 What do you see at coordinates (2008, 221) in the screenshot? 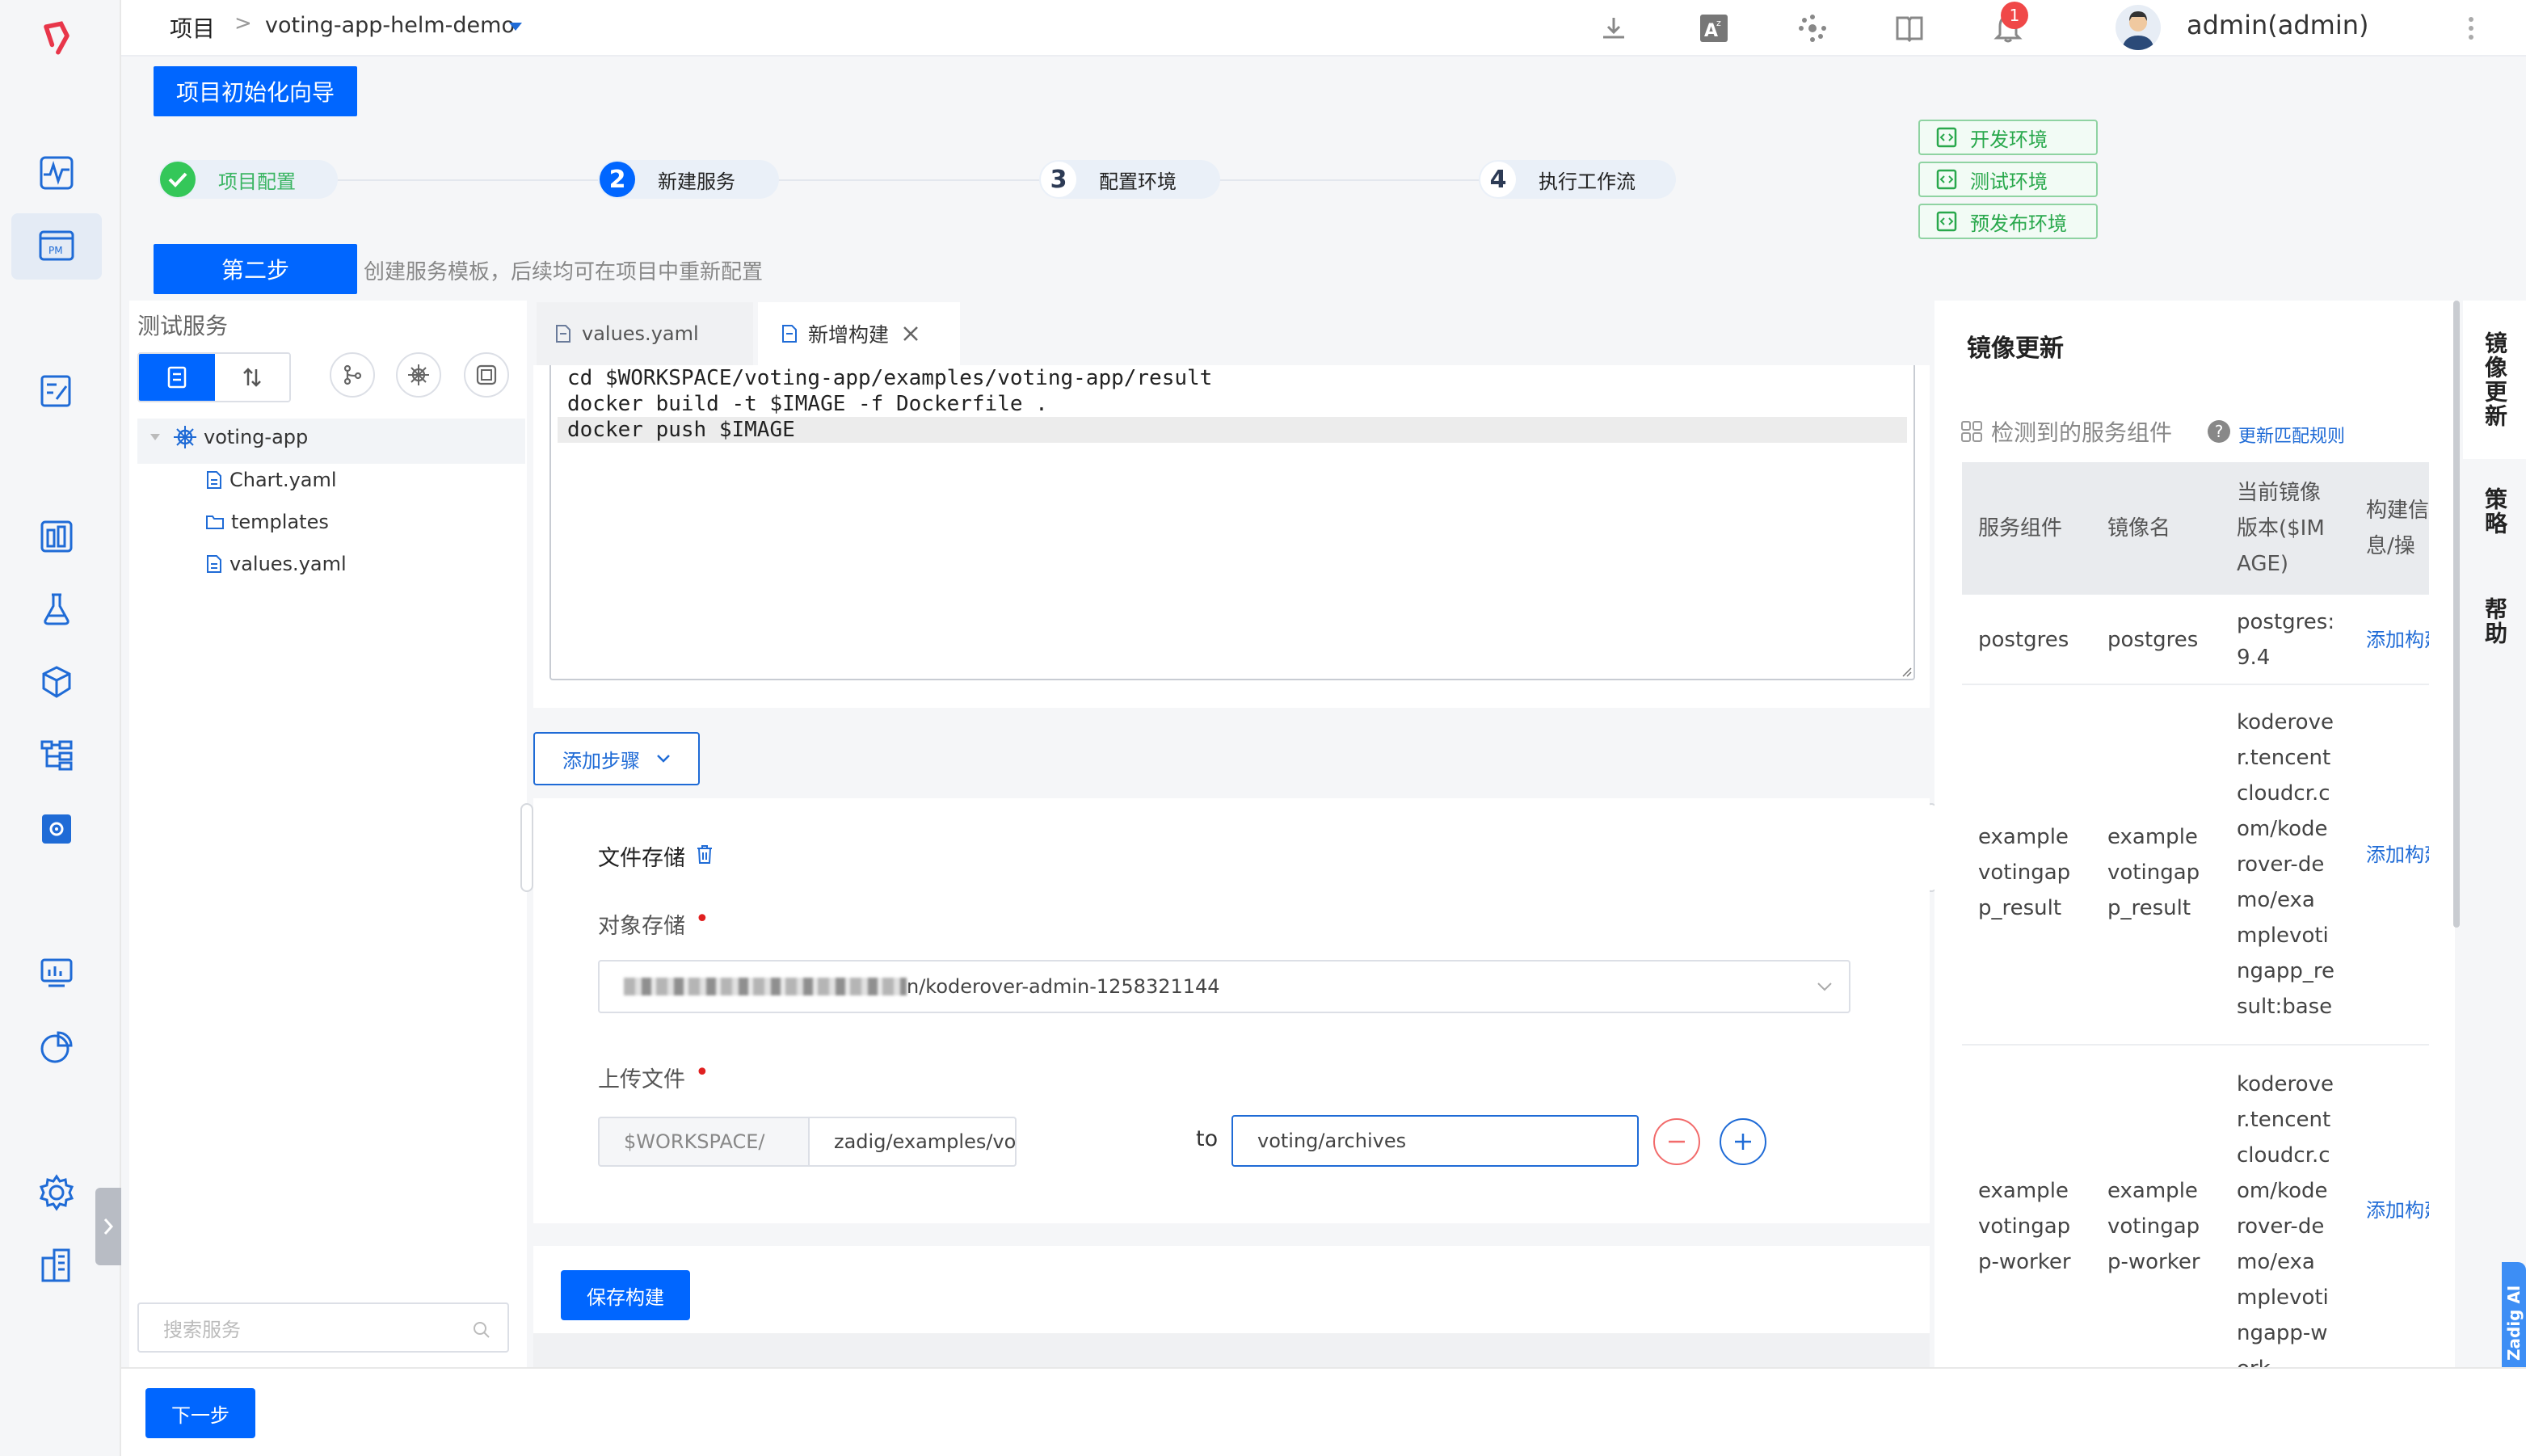
I see `env-tag-staging: 预发布环境` at bounding box center [2008, 221].